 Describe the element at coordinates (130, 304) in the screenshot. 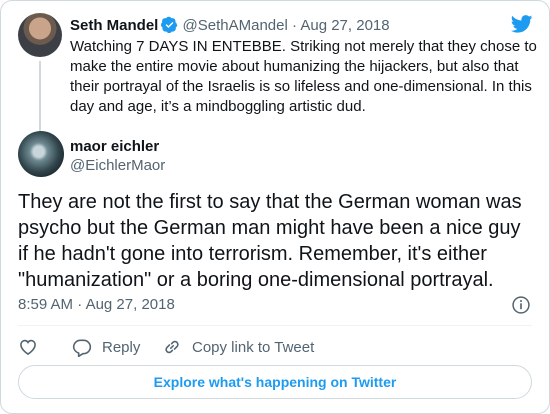

I see `tweet-date: Aug 27, 2018` at that location.